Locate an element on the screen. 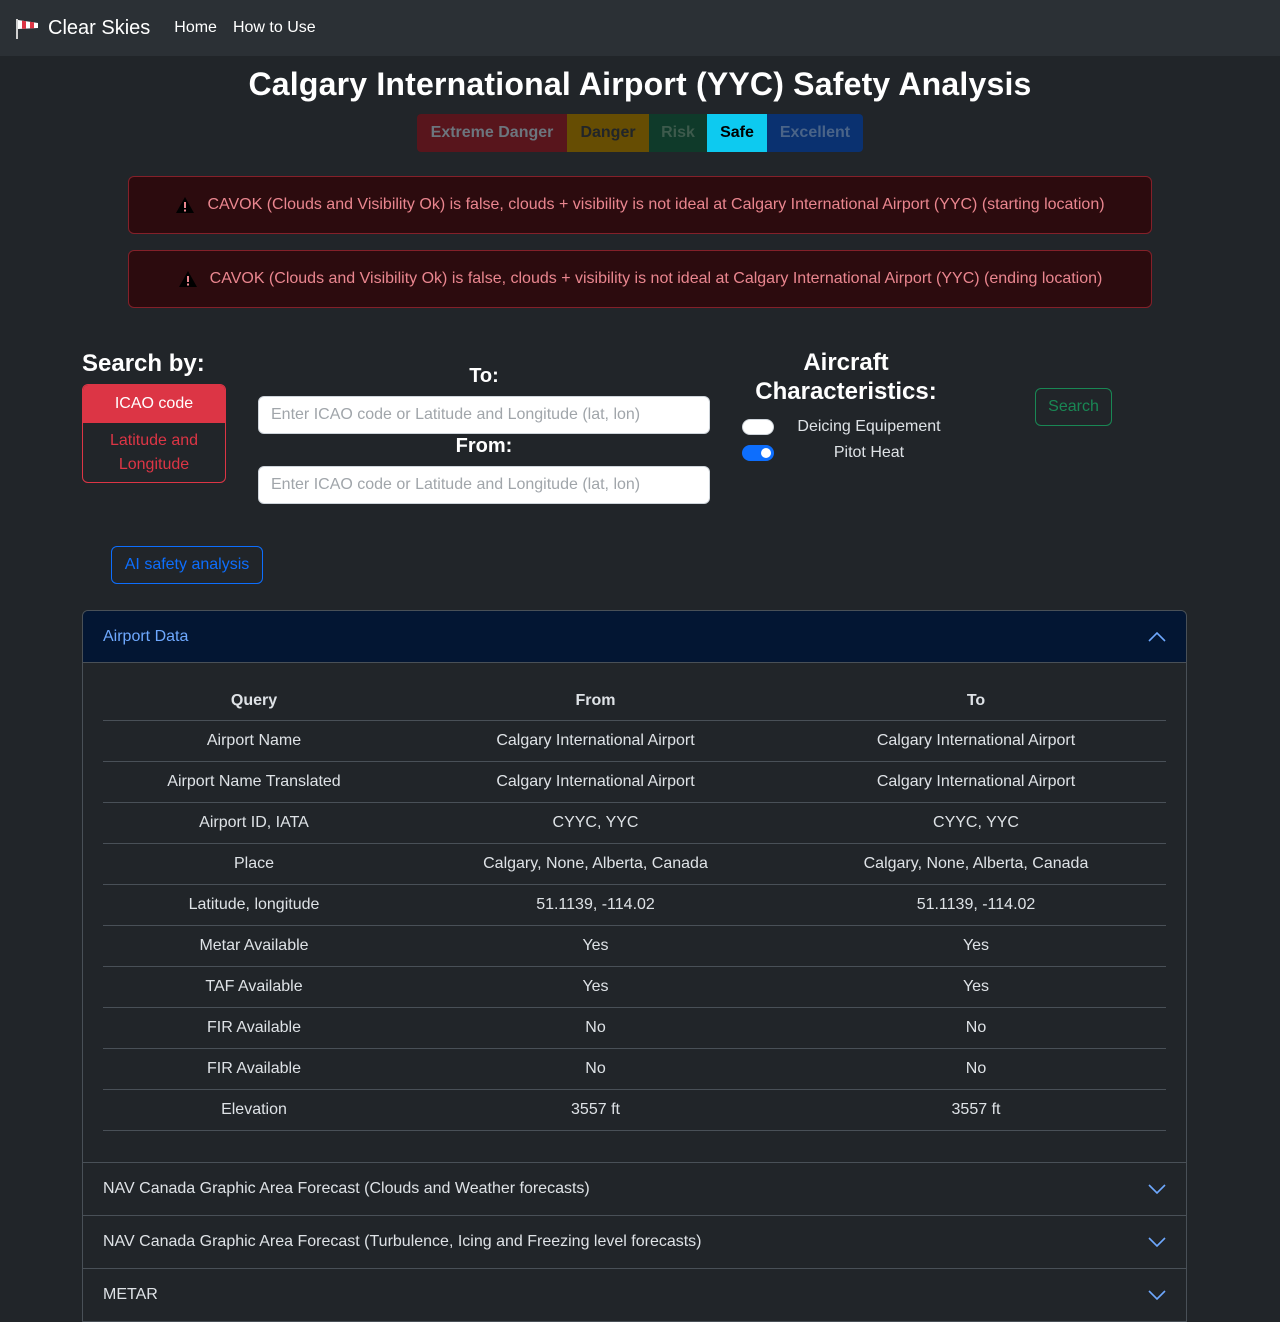 This screenshot has height=1322, width=1280. search-mode-group: ICAO code Latitude and Longitude is located at coordinates (154, 433).